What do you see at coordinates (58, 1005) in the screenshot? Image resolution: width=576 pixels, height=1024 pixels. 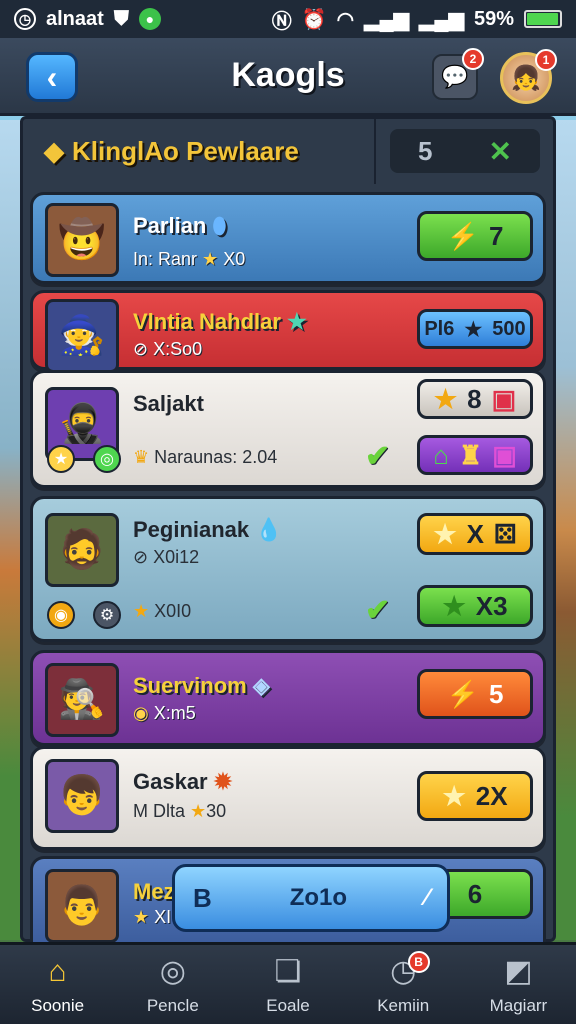 I see `nav-label: Soonie` at bounding box center [58, 1005].